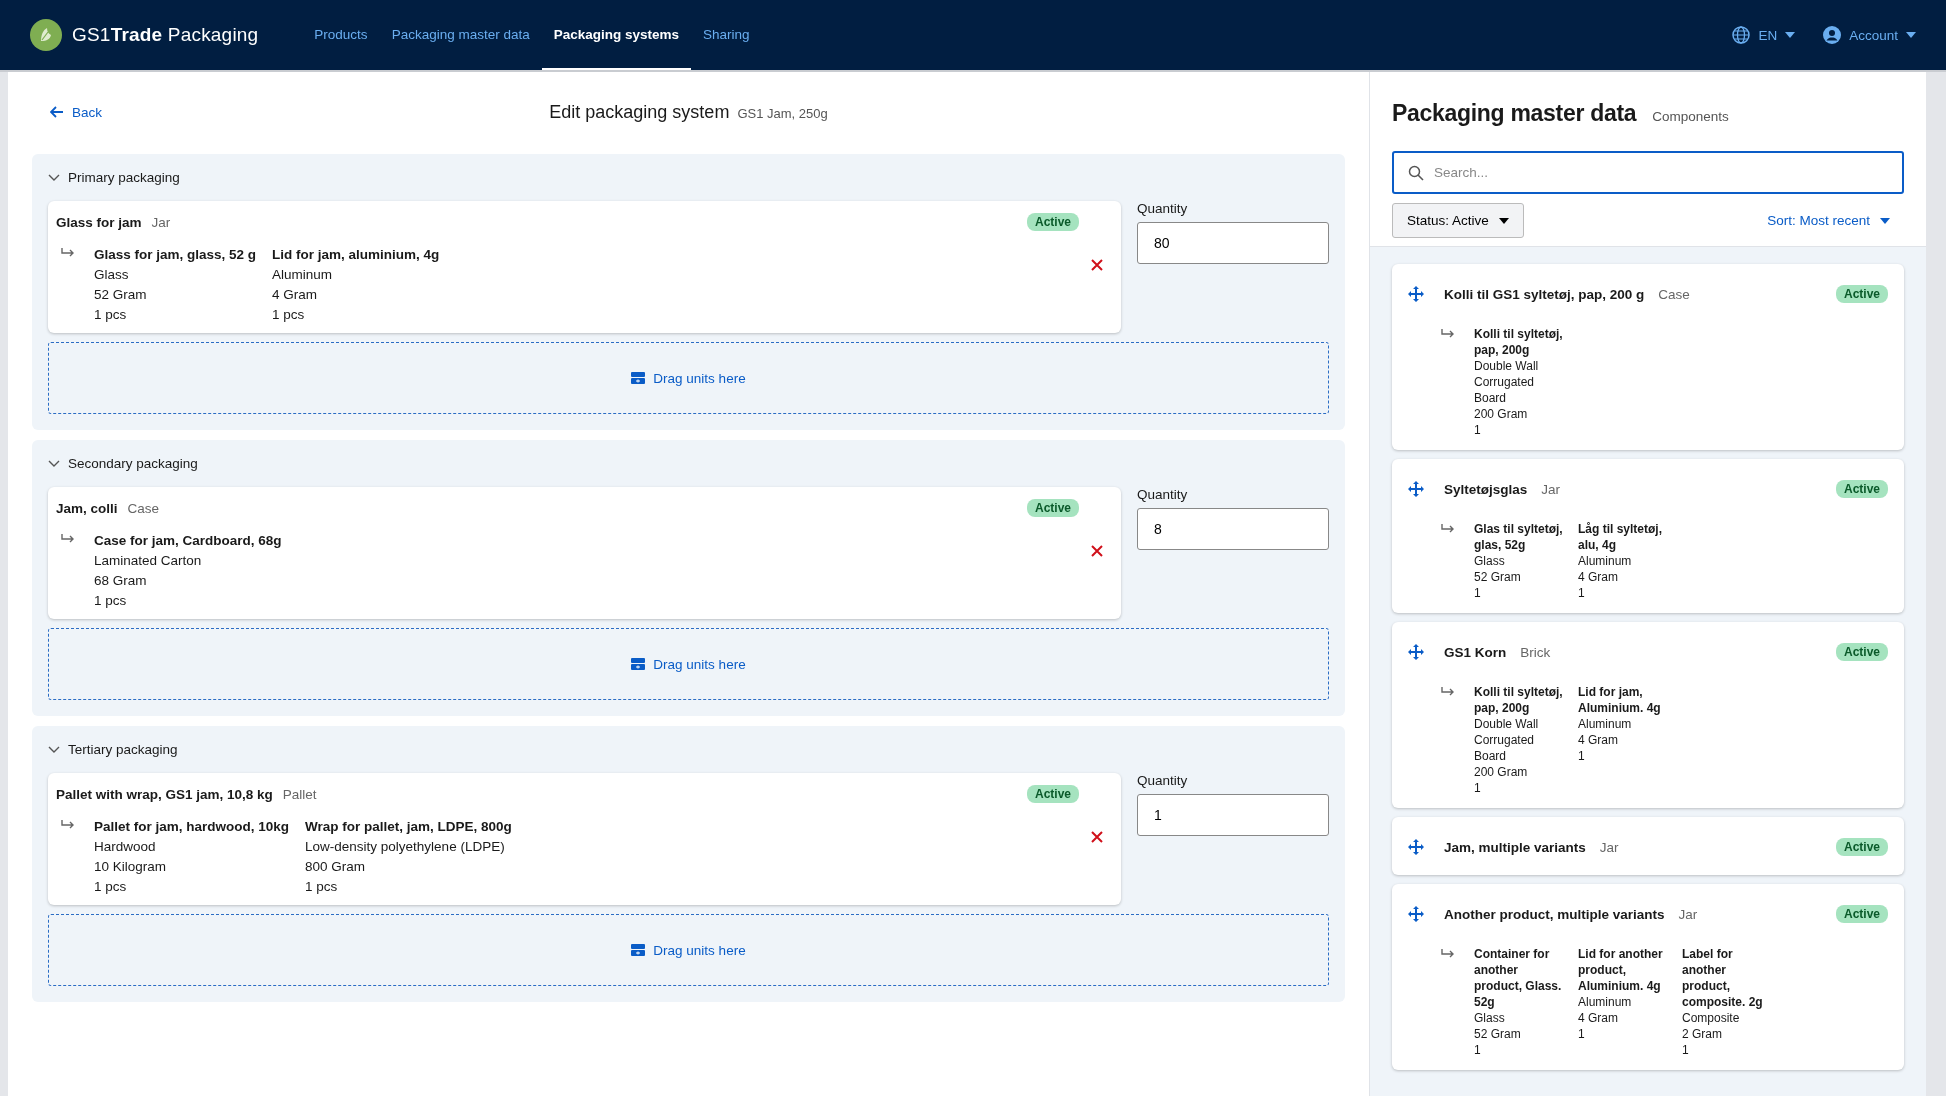 Image resolution: width=1946 pixels, height=1096 pixels. Describe the element at coordinates (1554, 914) in the screenshot. I see `component-card-title: Another product, multiple variants` at that location.